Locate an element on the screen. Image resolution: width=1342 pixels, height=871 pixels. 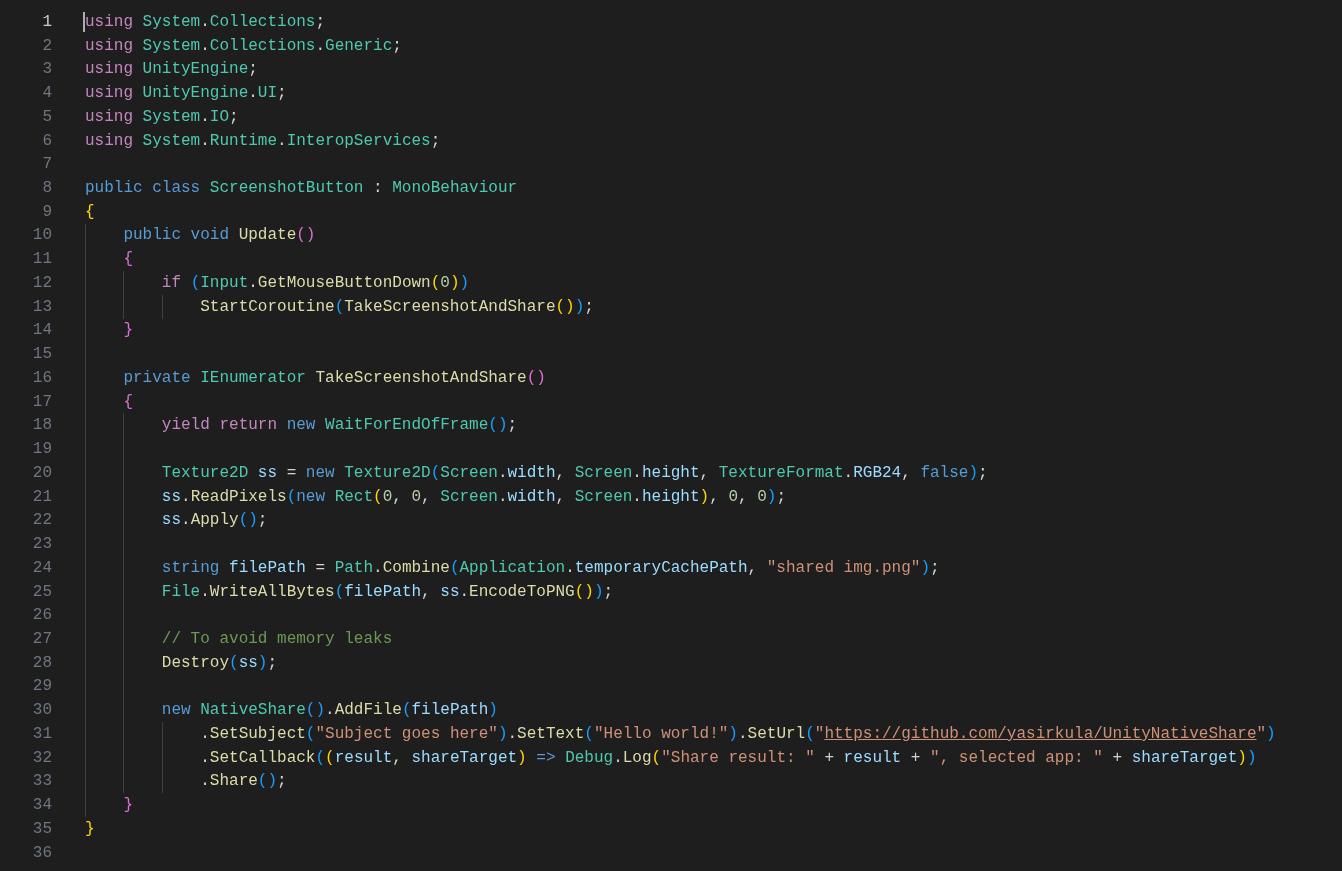
line-number: 30 is located at coordinates (41, 711).